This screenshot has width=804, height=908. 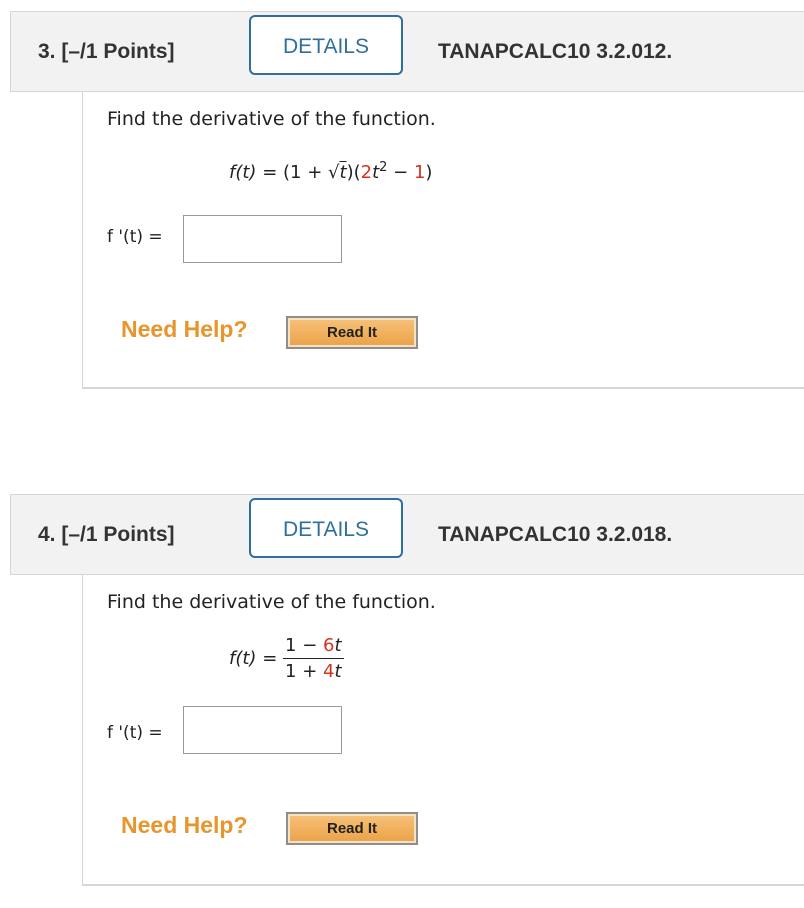 What do you see at coordinates (352, 332) in the screenshot?
I see `question-3-read-it-button: Read It` at bounding box center [352, 332].